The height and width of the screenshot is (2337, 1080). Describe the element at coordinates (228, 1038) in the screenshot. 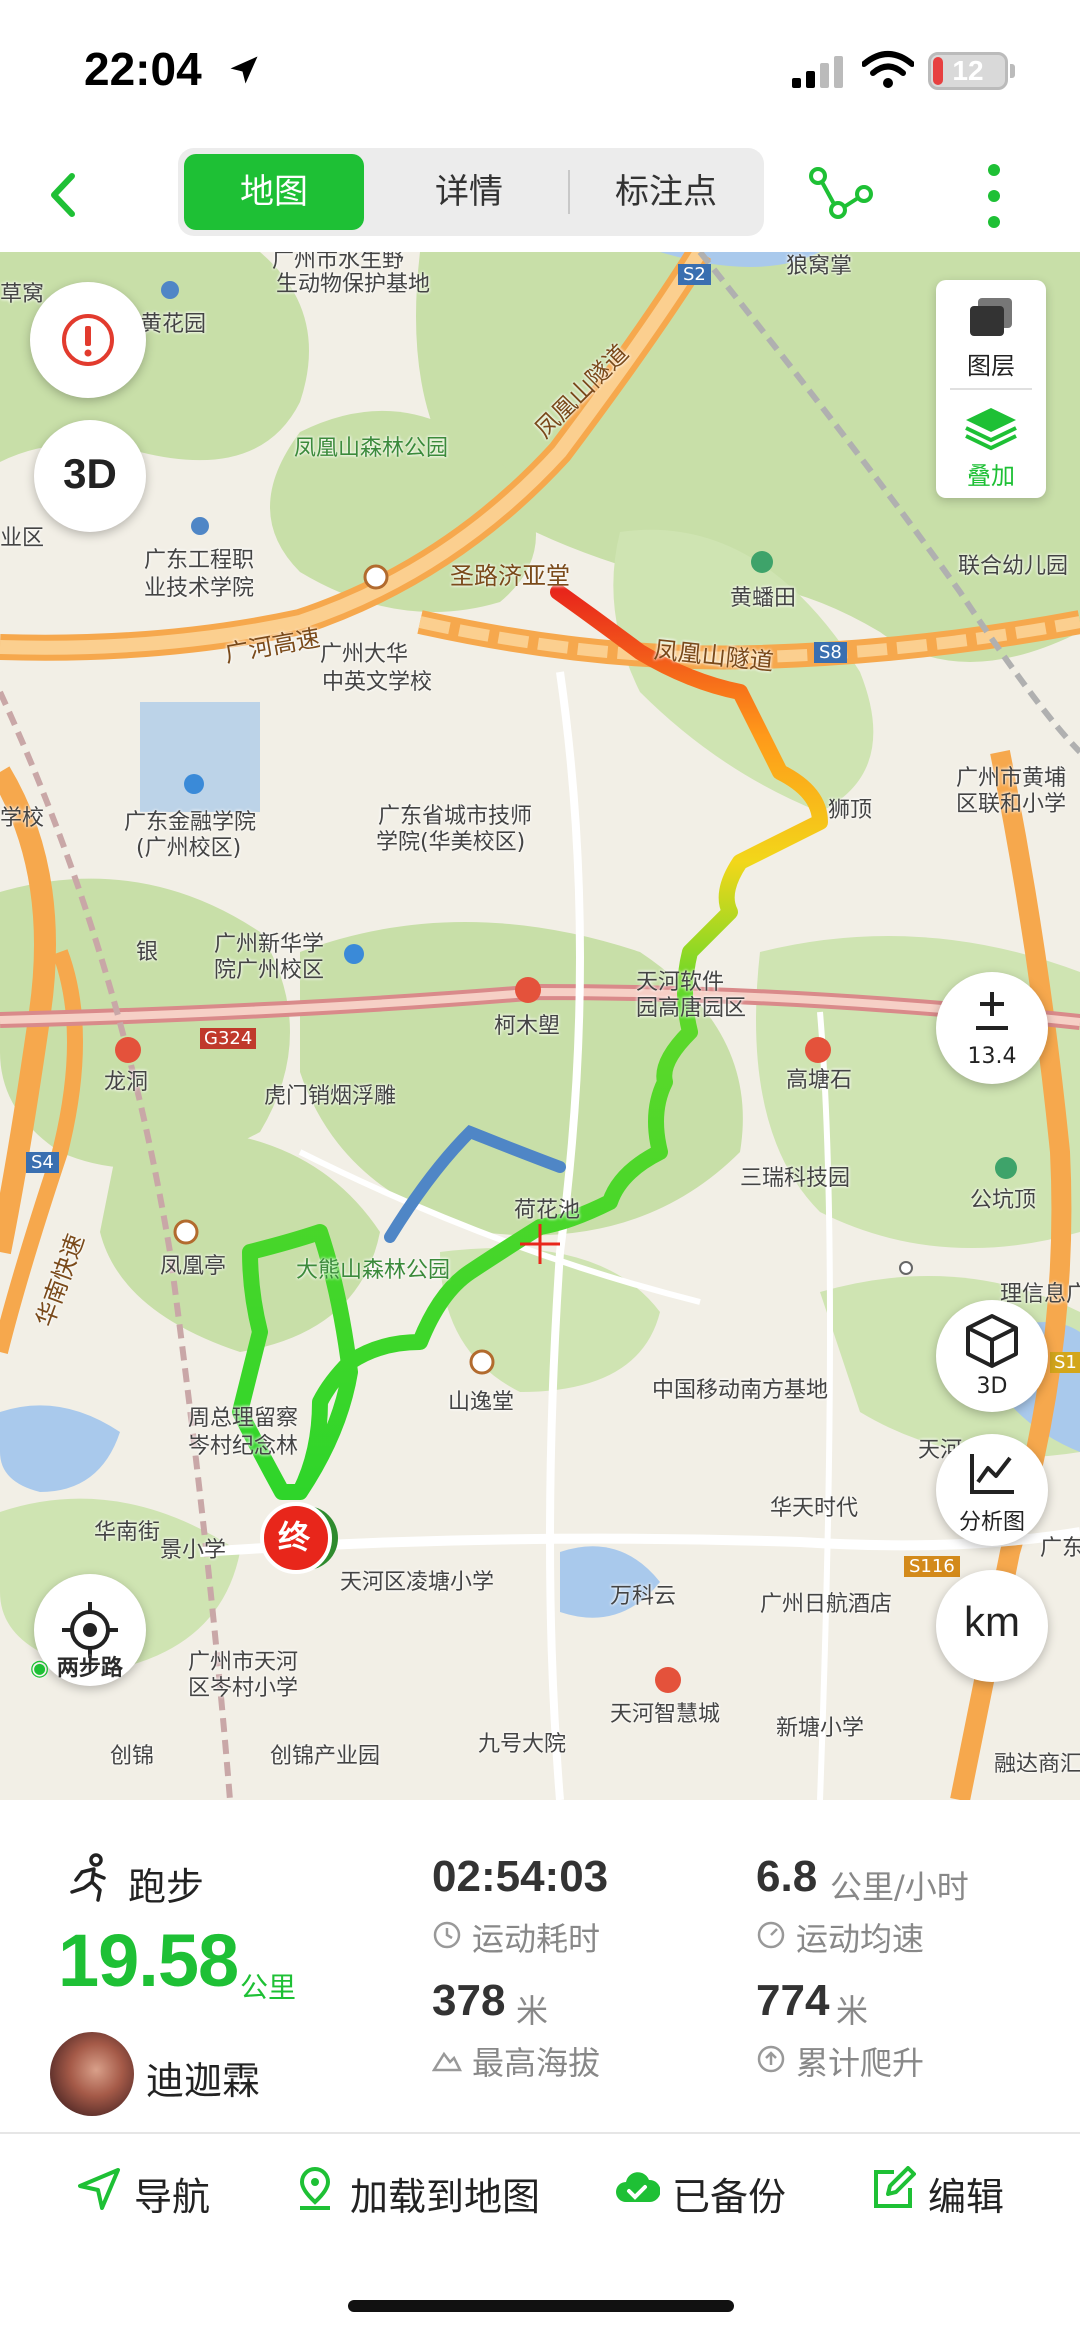

I see `map-label: G324` at that location.